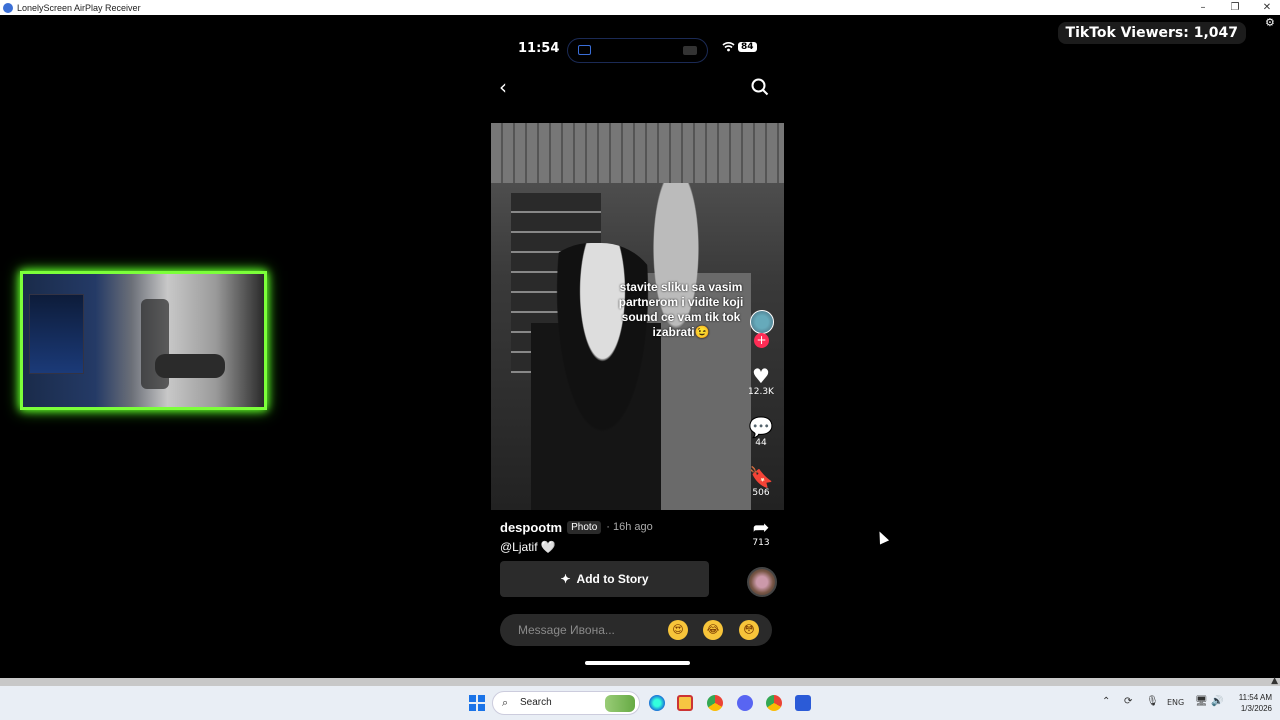 The width and height of the screenshot is (1280, 720). I want to click on add-to-story-button: ✦ Add to Story, so click(604, 579).